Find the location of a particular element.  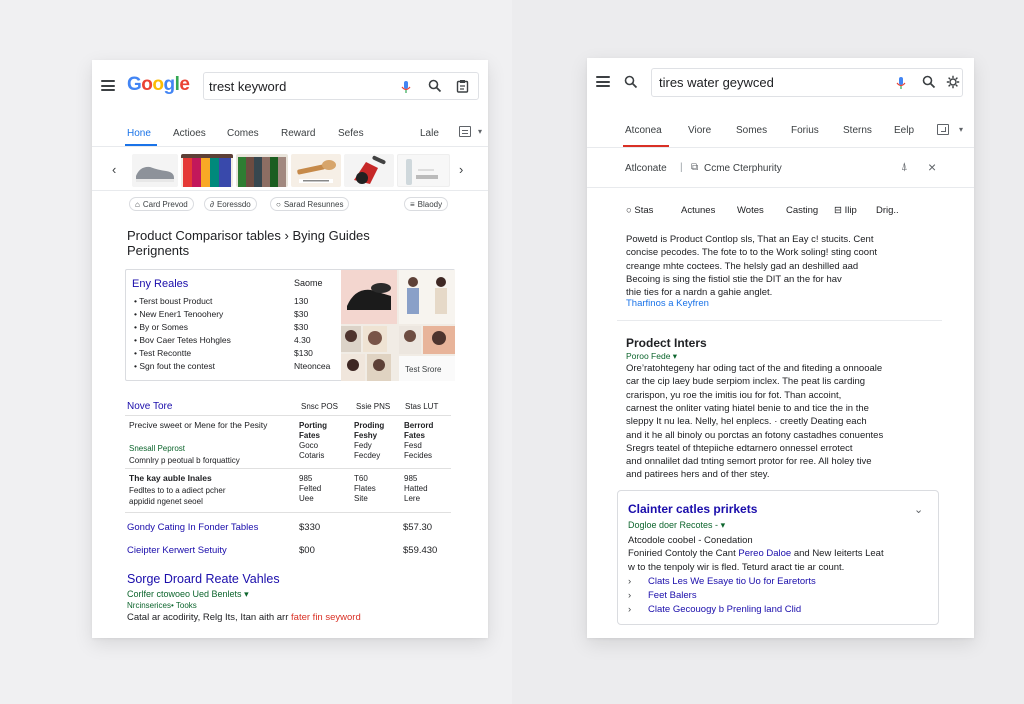

logo-letter: g is located at coordinates (169, 84).